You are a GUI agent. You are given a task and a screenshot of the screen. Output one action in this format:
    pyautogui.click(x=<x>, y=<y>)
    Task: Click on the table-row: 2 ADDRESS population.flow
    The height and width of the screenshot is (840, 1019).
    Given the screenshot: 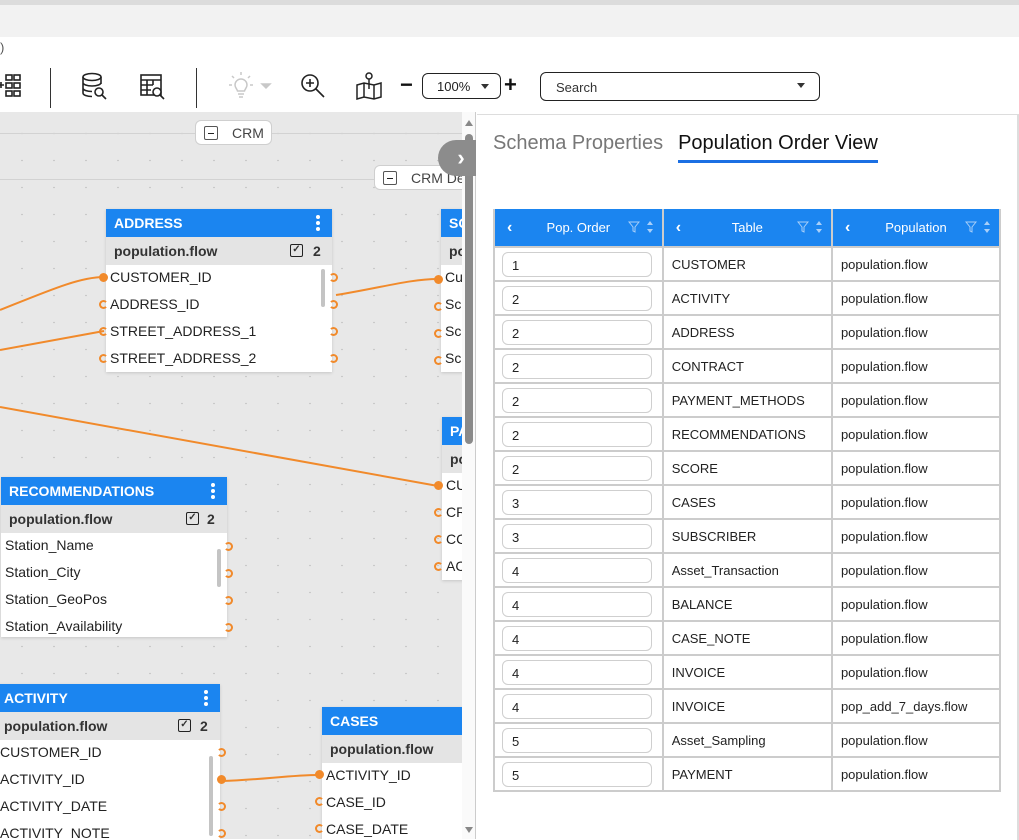 What is the action you would take?
    pyautogui.click(x=747, y=332)
    